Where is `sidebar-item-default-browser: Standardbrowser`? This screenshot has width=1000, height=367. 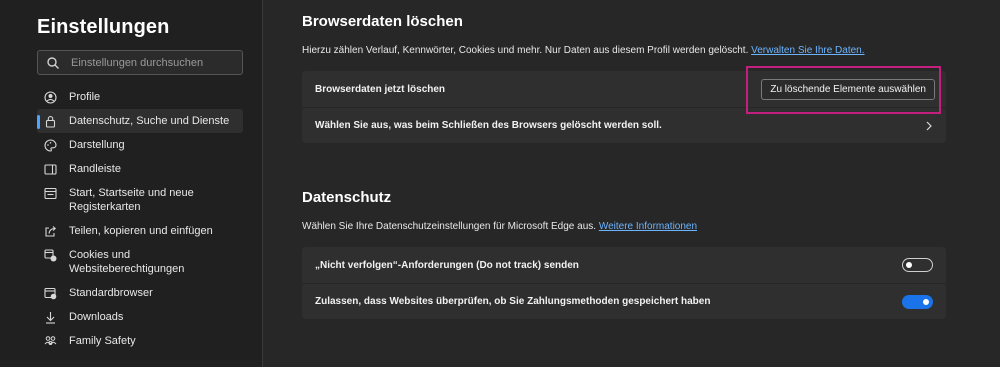
sidebar-item-default-browser: Standardbrowser is located at coordinates (140, 293).